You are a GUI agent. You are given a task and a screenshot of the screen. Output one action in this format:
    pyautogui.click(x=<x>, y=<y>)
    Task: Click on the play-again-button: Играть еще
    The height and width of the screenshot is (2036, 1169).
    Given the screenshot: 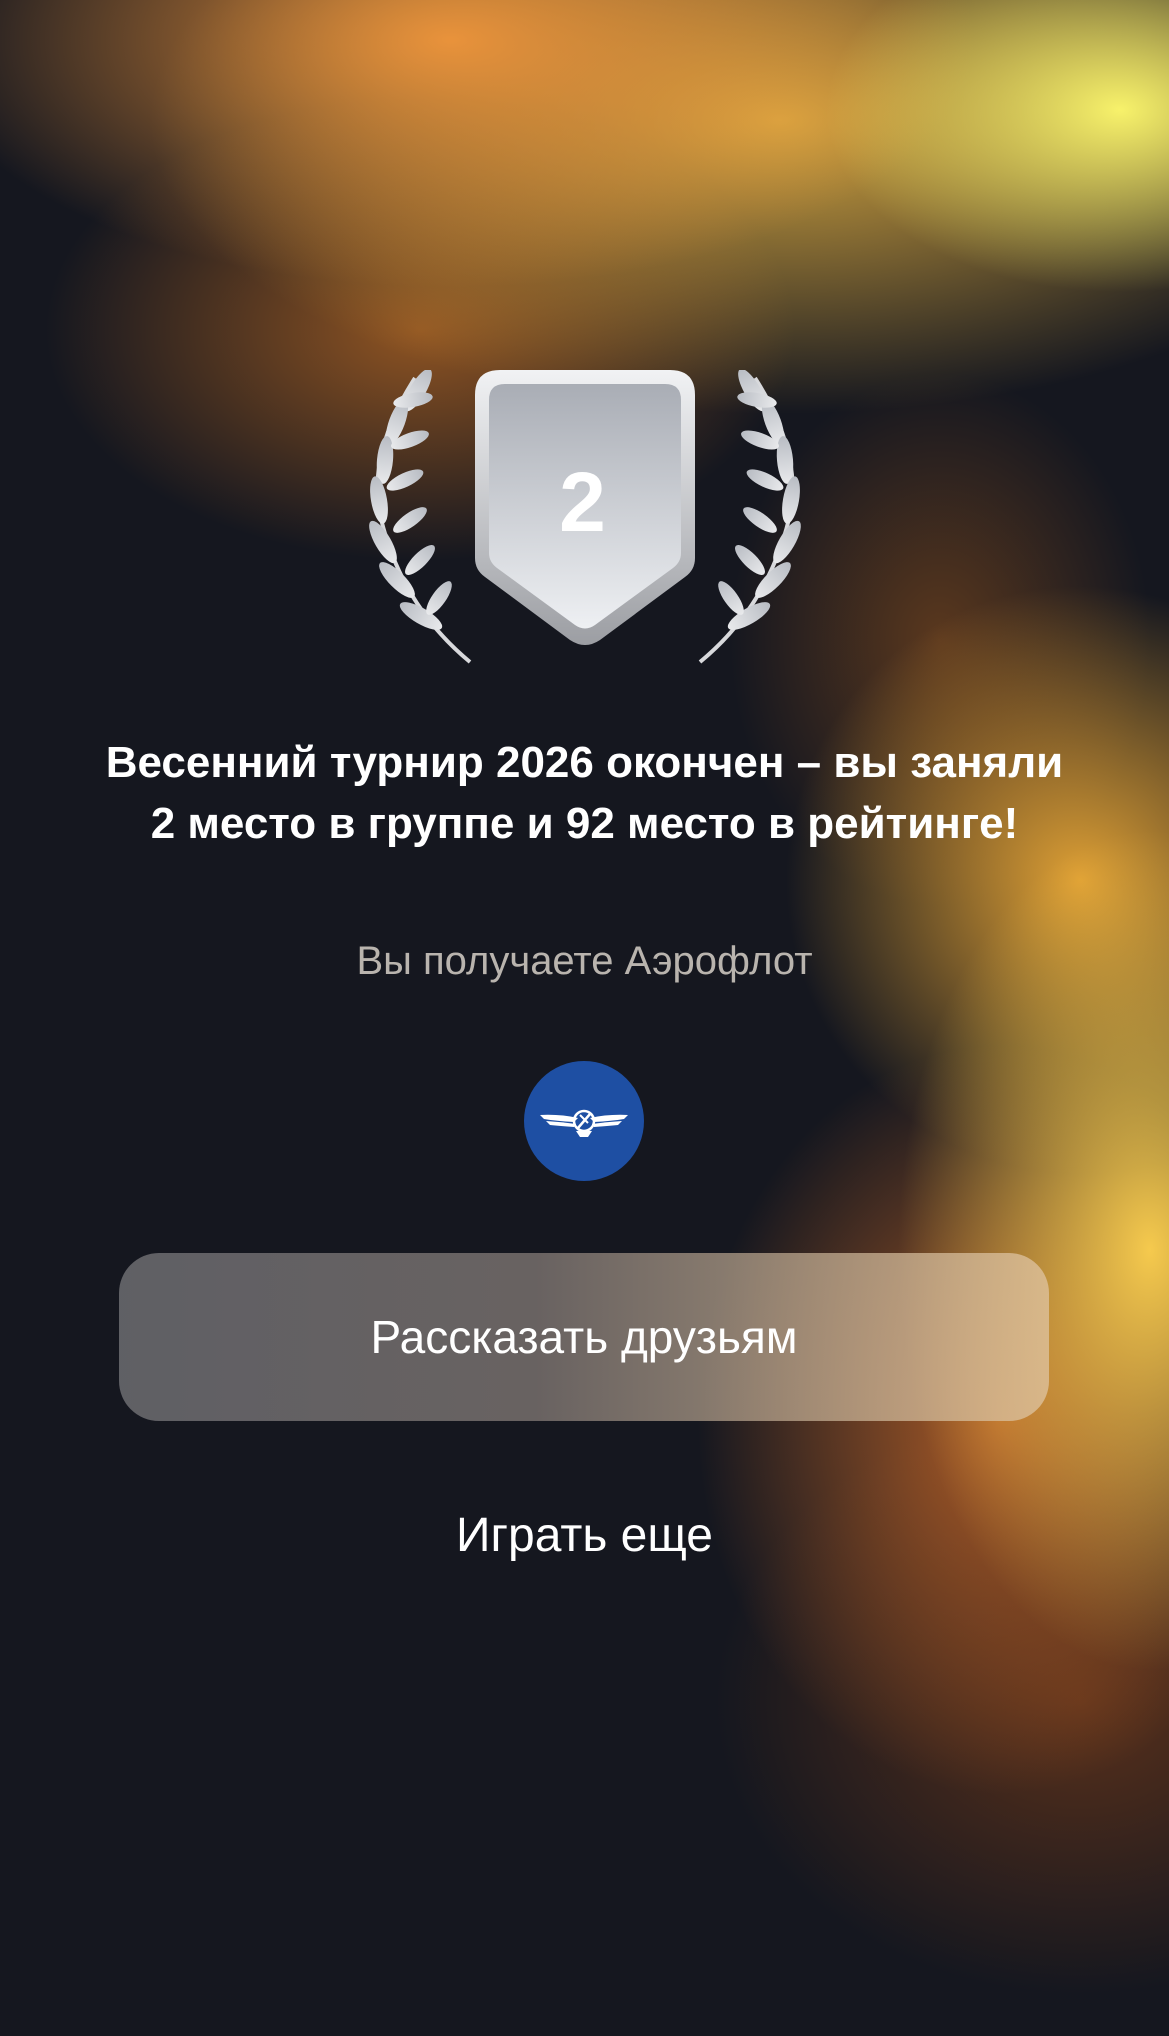 What is the action you would take?
    pyautogui.click(x=584, y=1536)
    